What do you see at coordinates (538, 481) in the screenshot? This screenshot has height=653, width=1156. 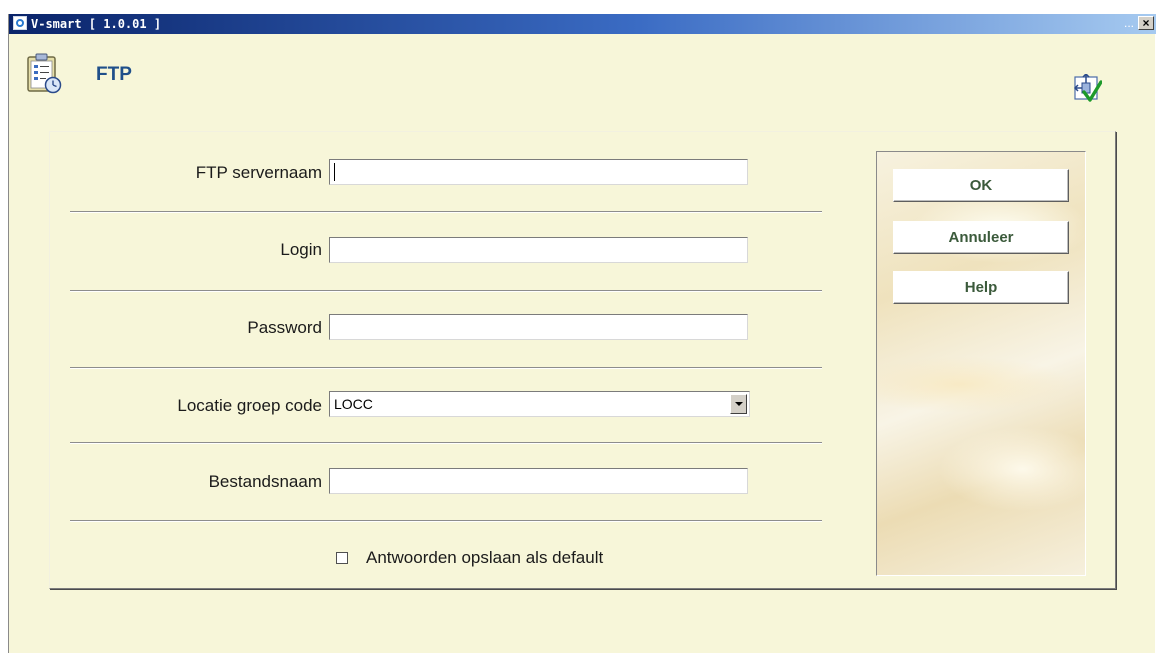 I see `filename-input` at bounding box center [538, 481].